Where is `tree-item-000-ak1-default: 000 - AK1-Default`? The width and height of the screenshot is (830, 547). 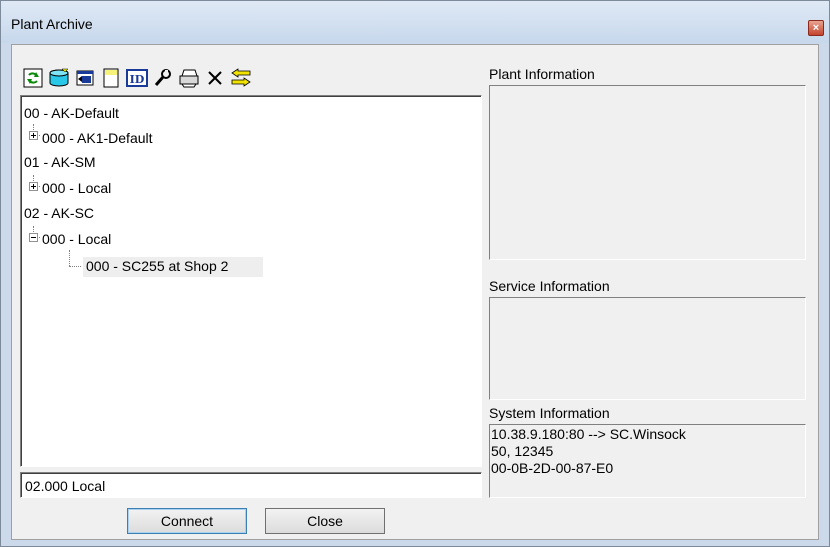
tree-item-000-ak1-default: 000 - AK1-Default is located at coordinates (97, 138).